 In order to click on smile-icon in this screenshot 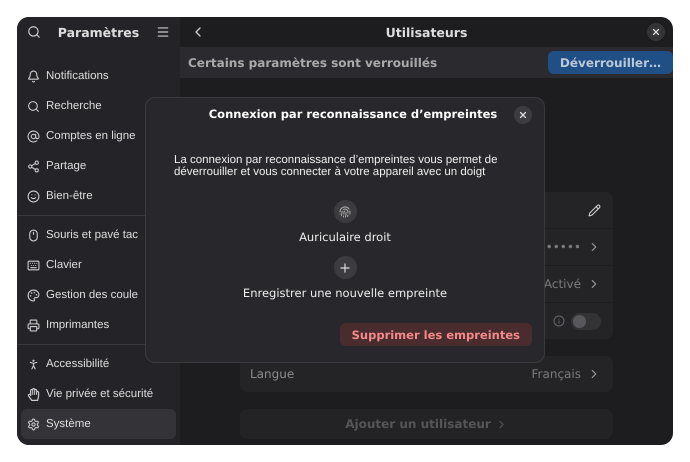, I will do `click(33, 196)`.